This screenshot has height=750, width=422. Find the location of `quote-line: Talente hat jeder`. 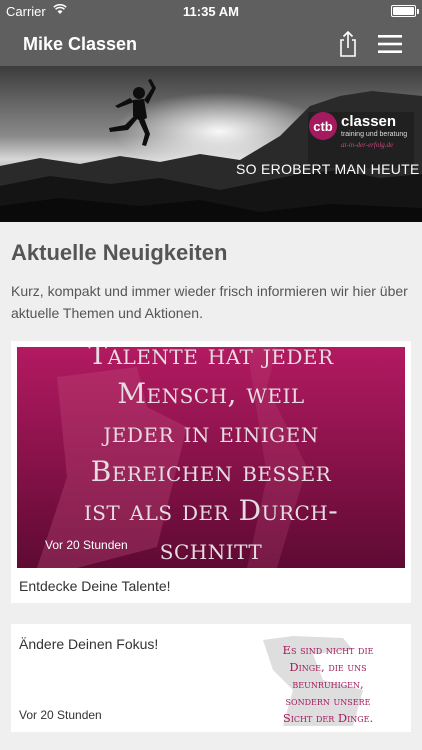

quote-line: Talente hat jeder is located at coordinates (211, 359).